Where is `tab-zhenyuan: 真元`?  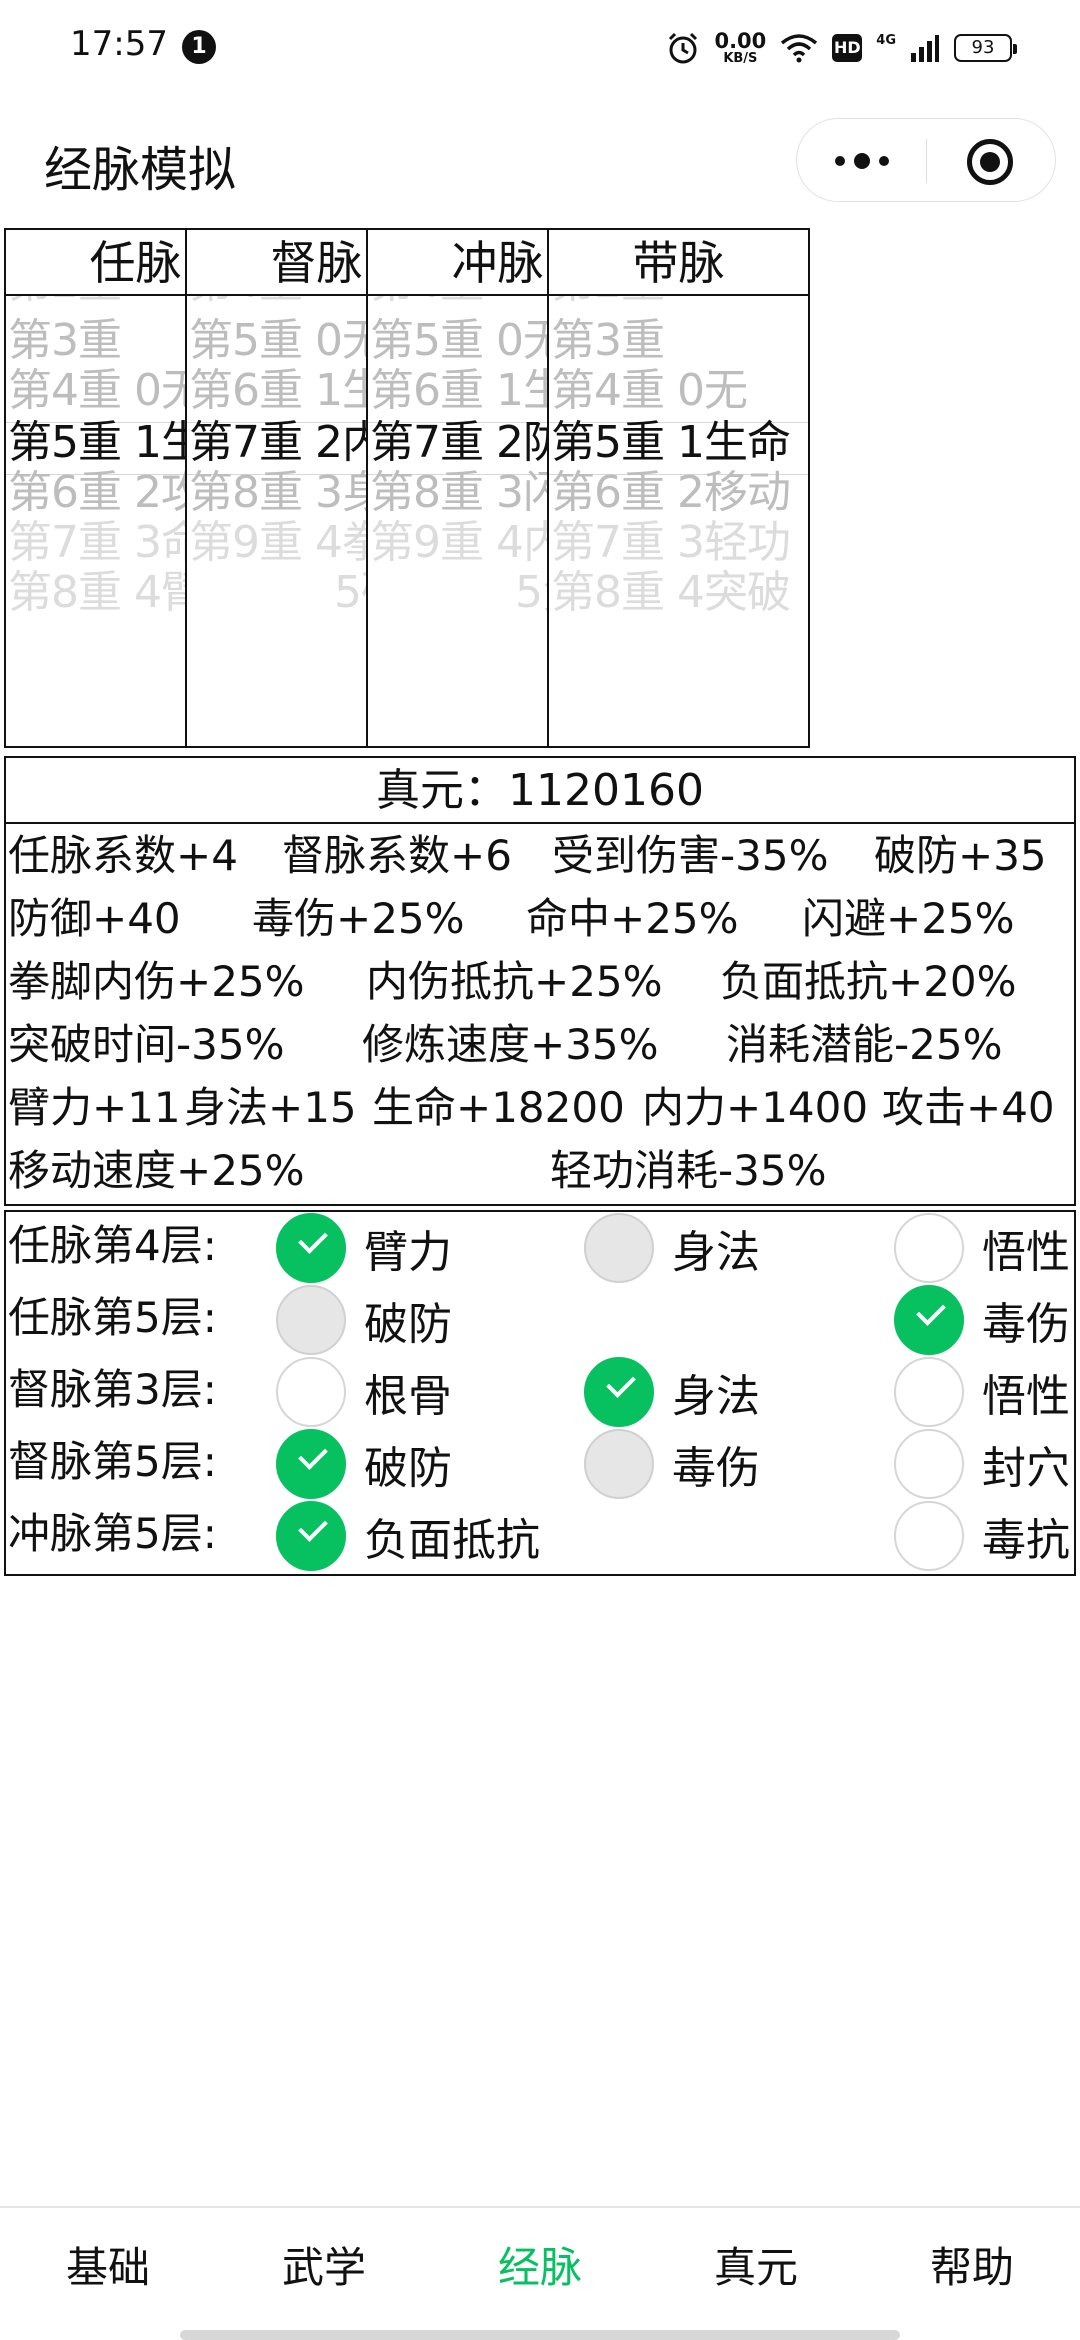
tab-zhenyuan: 真元 is located at coordinates (756, 2274).